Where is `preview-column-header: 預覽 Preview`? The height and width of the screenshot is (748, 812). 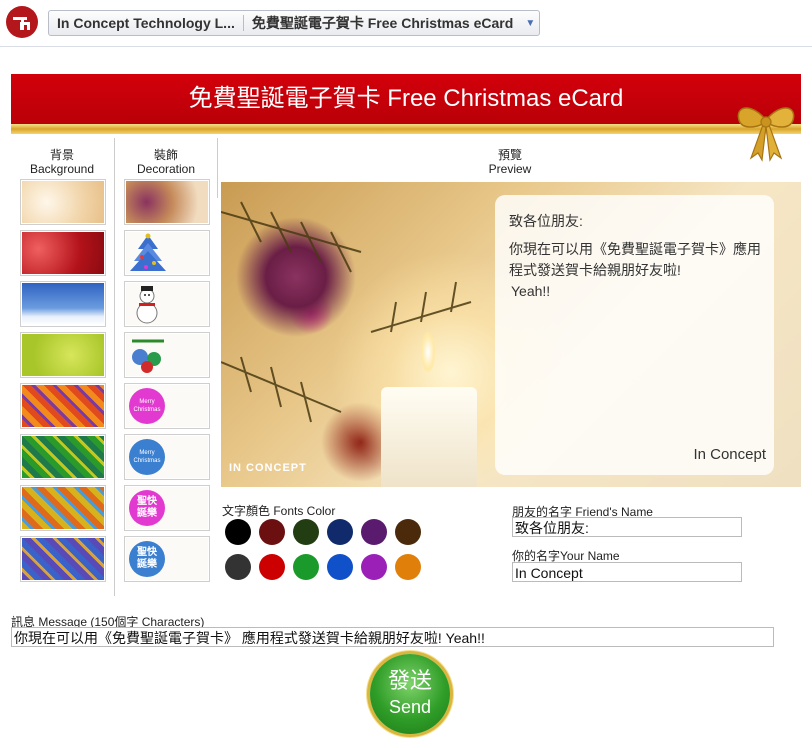 preview-column-header: 預覽 Preview is located at coordinates (510, 162).